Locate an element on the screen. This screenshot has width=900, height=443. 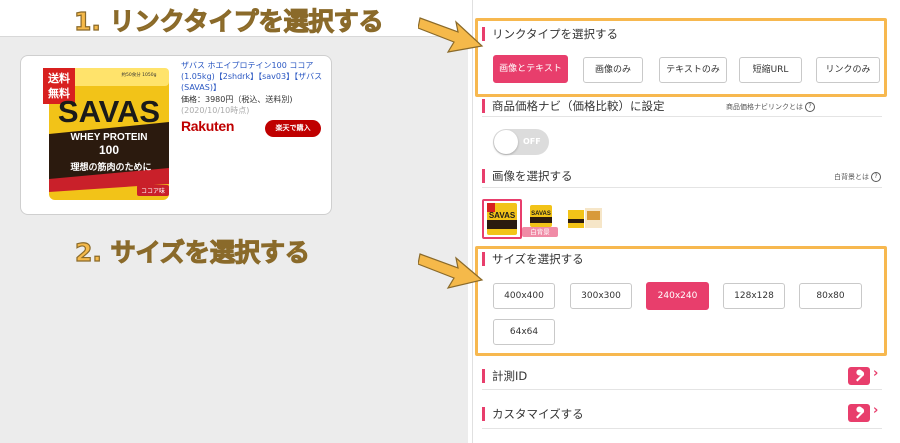
tracking-id-heading: 計測ID is located at coordinates (504, 376).